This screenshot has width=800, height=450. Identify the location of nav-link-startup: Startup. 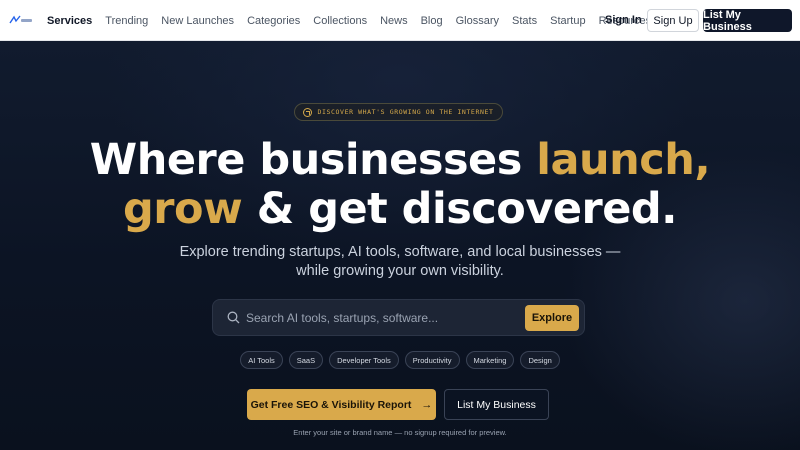
(567, 21).